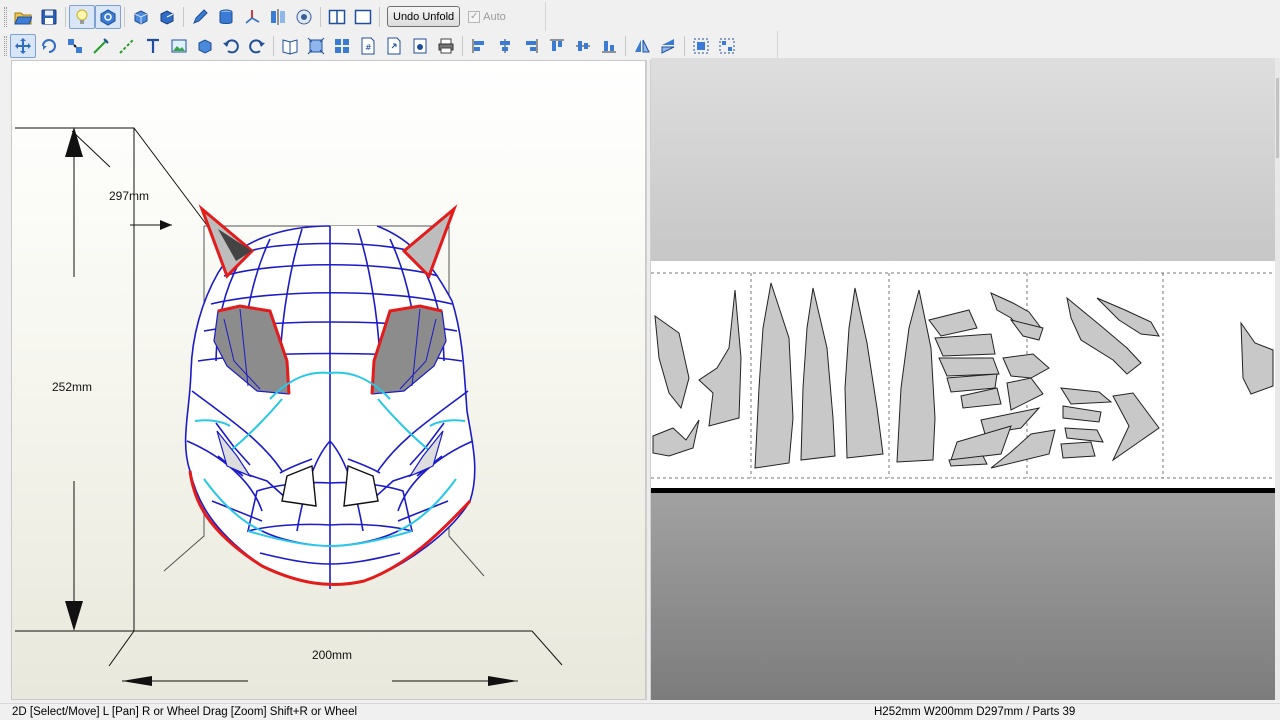 The height and width of the screenshot is (720, 1280). Describe the element at coordinates (153, 46) in the screenshot. I see `text-icon` at that location.